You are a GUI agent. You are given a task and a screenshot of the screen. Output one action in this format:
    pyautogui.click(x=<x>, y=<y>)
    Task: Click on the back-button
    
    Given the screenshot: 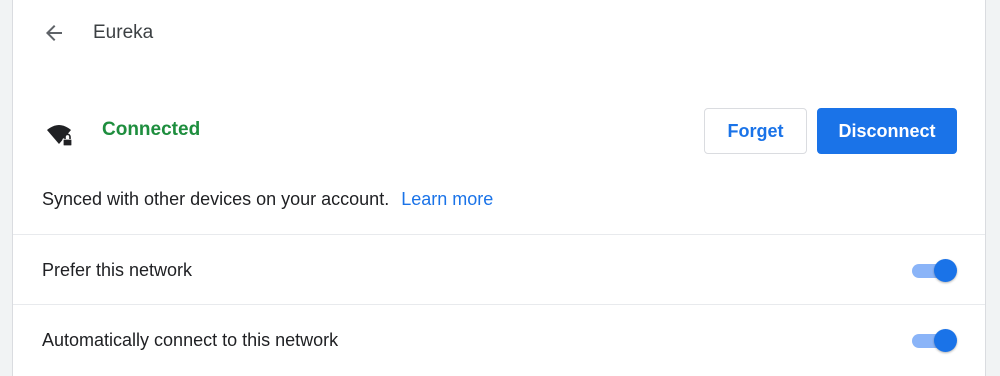 What is the action you would take?
    pyautogui.click(x=54, y=33)
    